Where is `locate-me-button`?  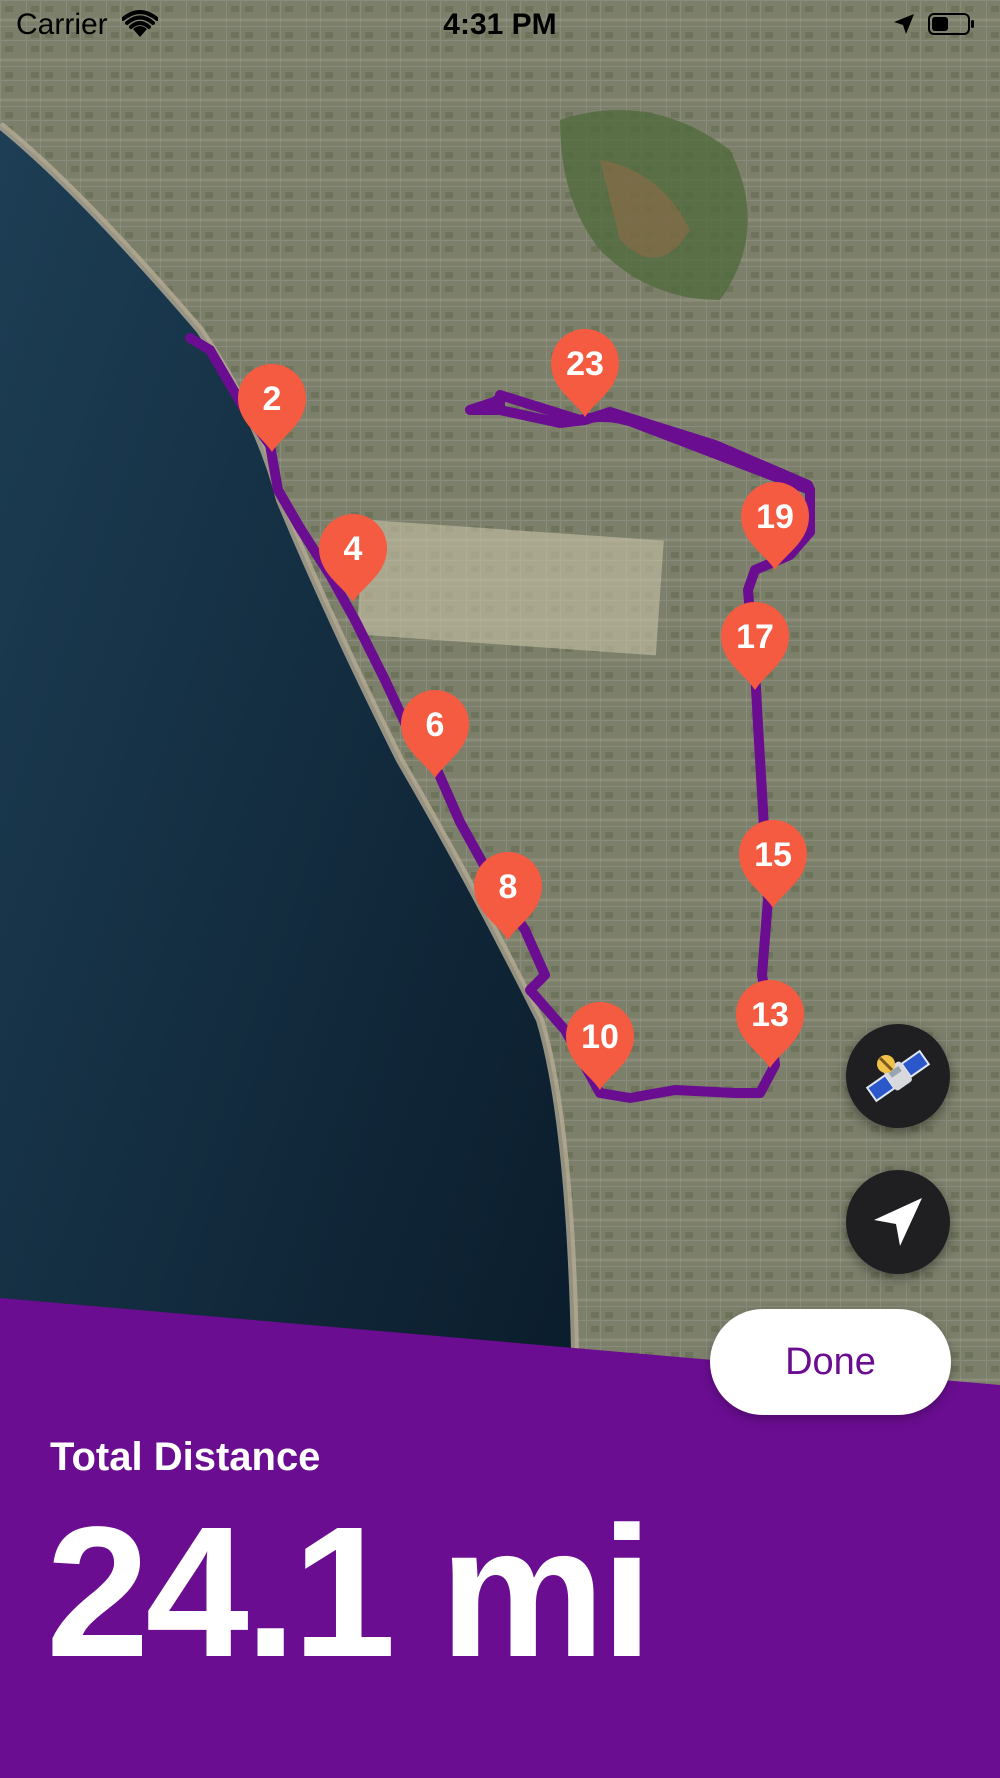
locate-me-button is located at coordinates (898, 1222).